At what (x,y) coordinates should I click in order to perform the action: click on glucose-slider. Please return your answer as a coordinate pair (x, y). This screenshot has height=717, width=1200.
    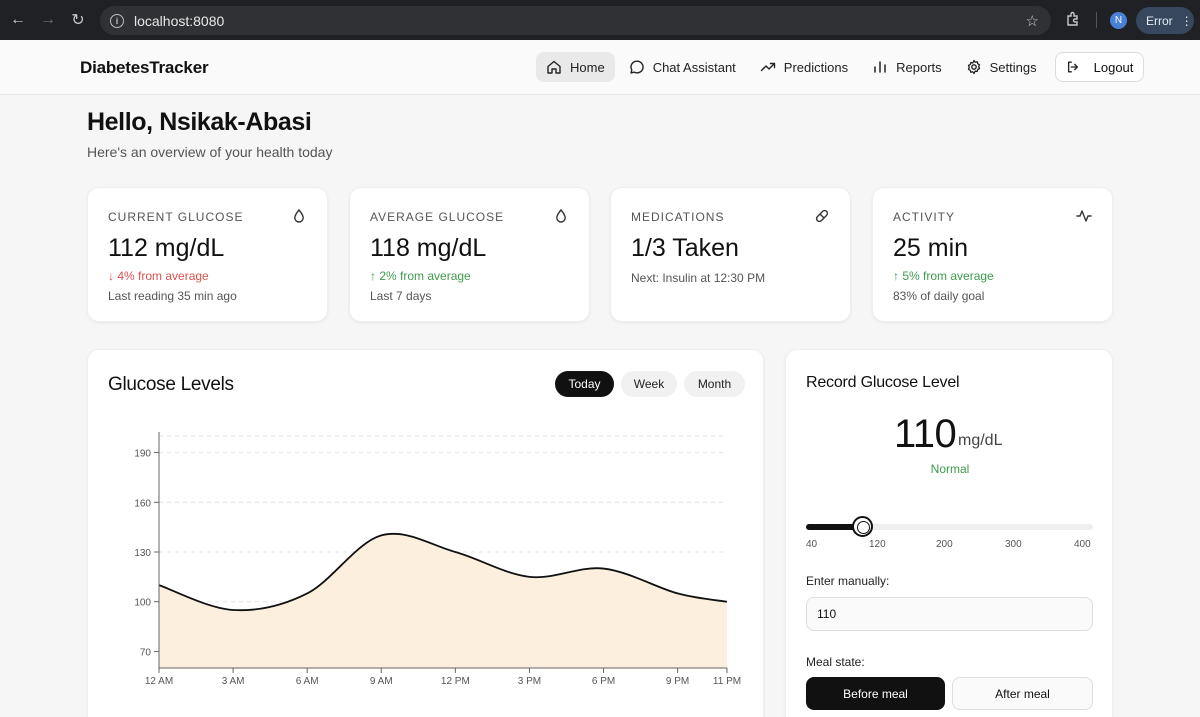
    Looking at the image, I should click on (949, 526).